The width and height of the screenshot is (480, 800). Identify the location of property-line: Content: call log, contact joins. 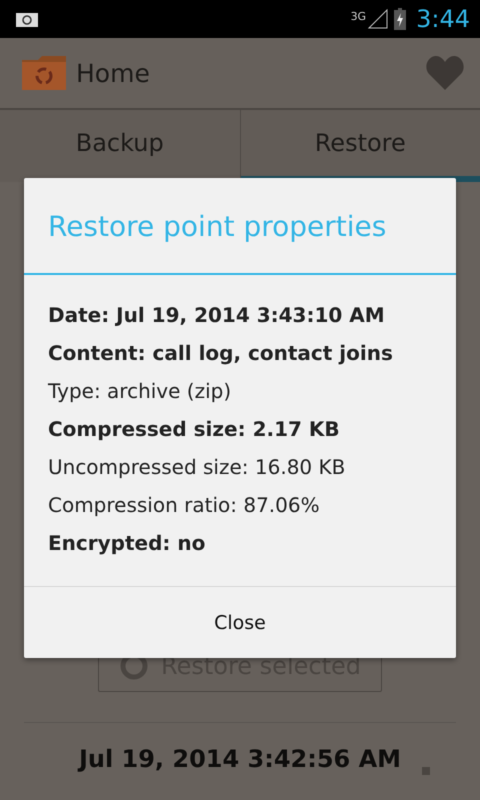
(221, 353).